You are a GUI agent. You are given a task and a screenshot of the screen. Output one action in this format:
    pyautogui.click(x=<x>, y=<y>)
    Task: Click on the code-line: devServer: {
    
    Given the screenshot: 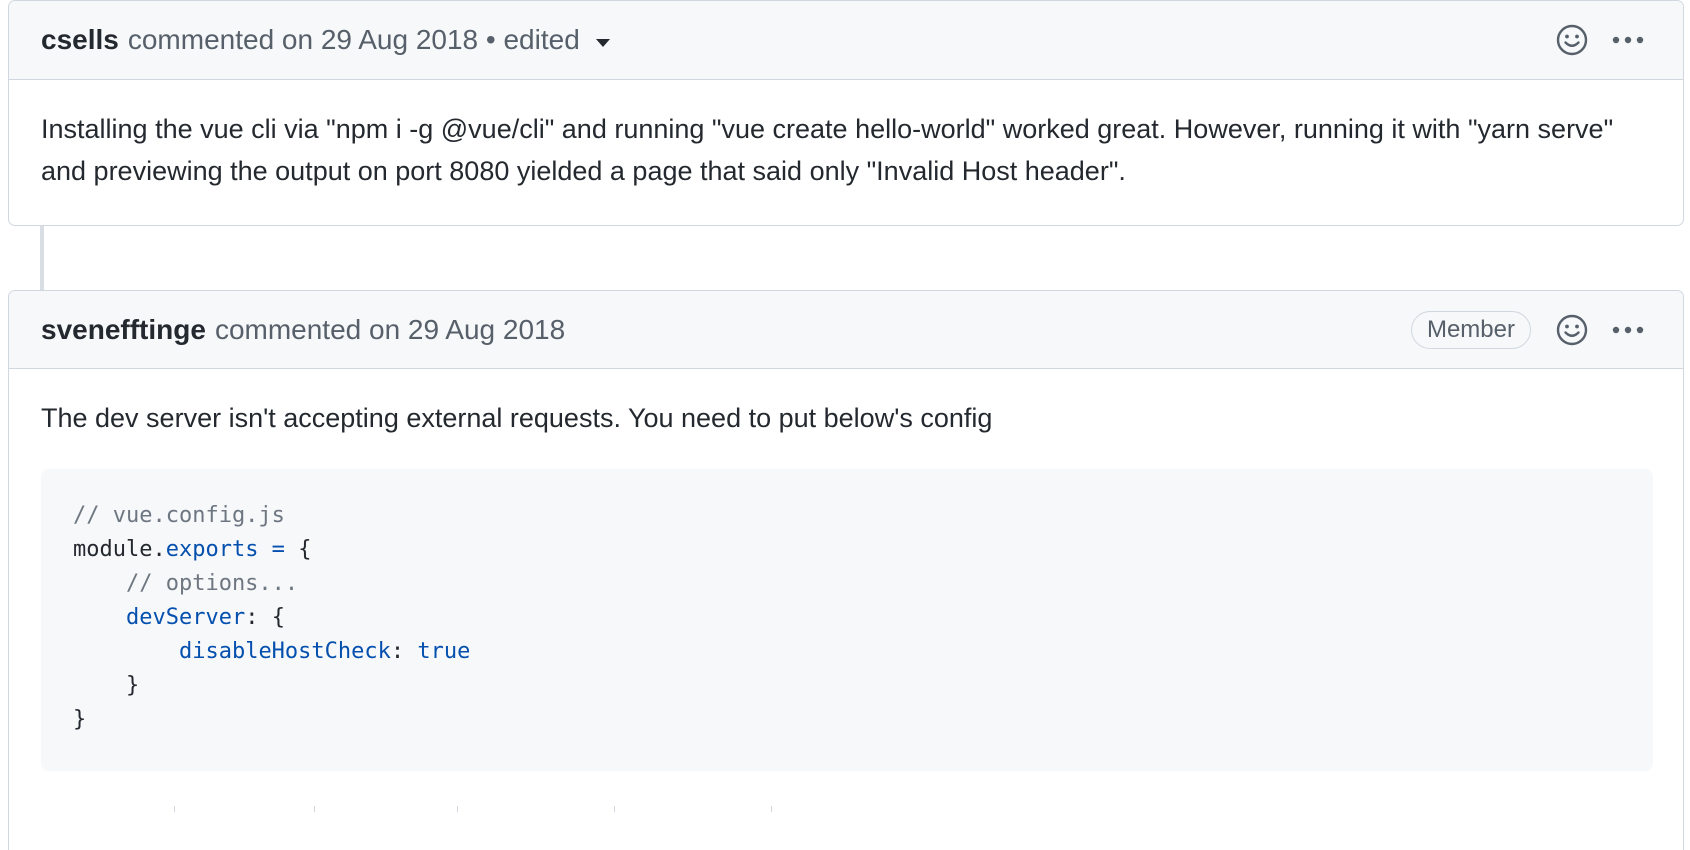 What is the action you would take?
    pyautogui.click(x=847, y=618)
    